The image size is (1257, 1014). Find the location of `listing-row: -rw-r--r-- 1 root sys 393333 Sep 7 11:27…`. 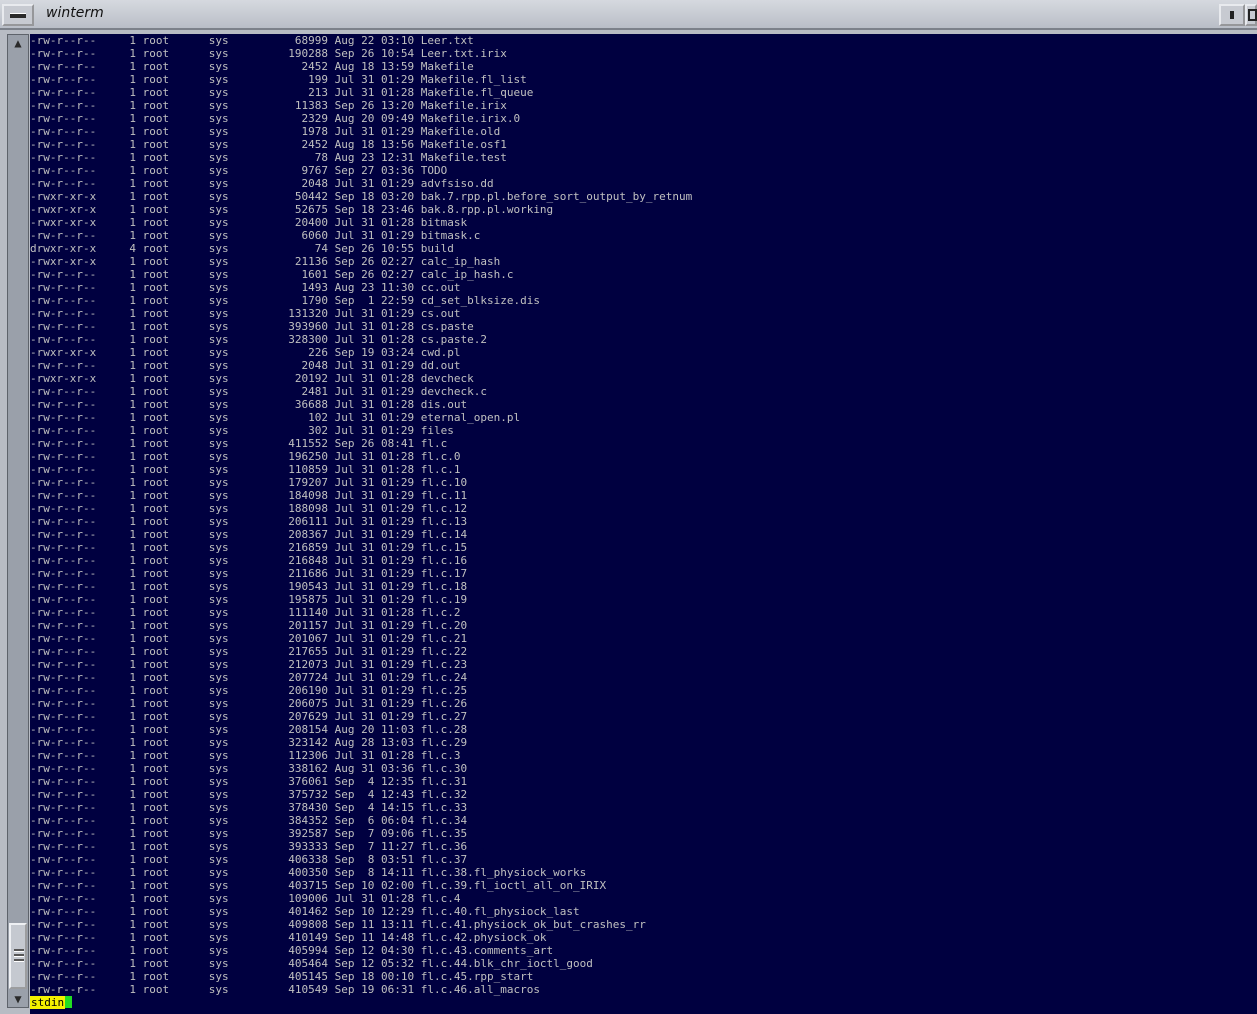

listing-row: -rw-r--r-- 1 root sys 393333 Sep 7 11:27… is located at coordinates (249, 846).